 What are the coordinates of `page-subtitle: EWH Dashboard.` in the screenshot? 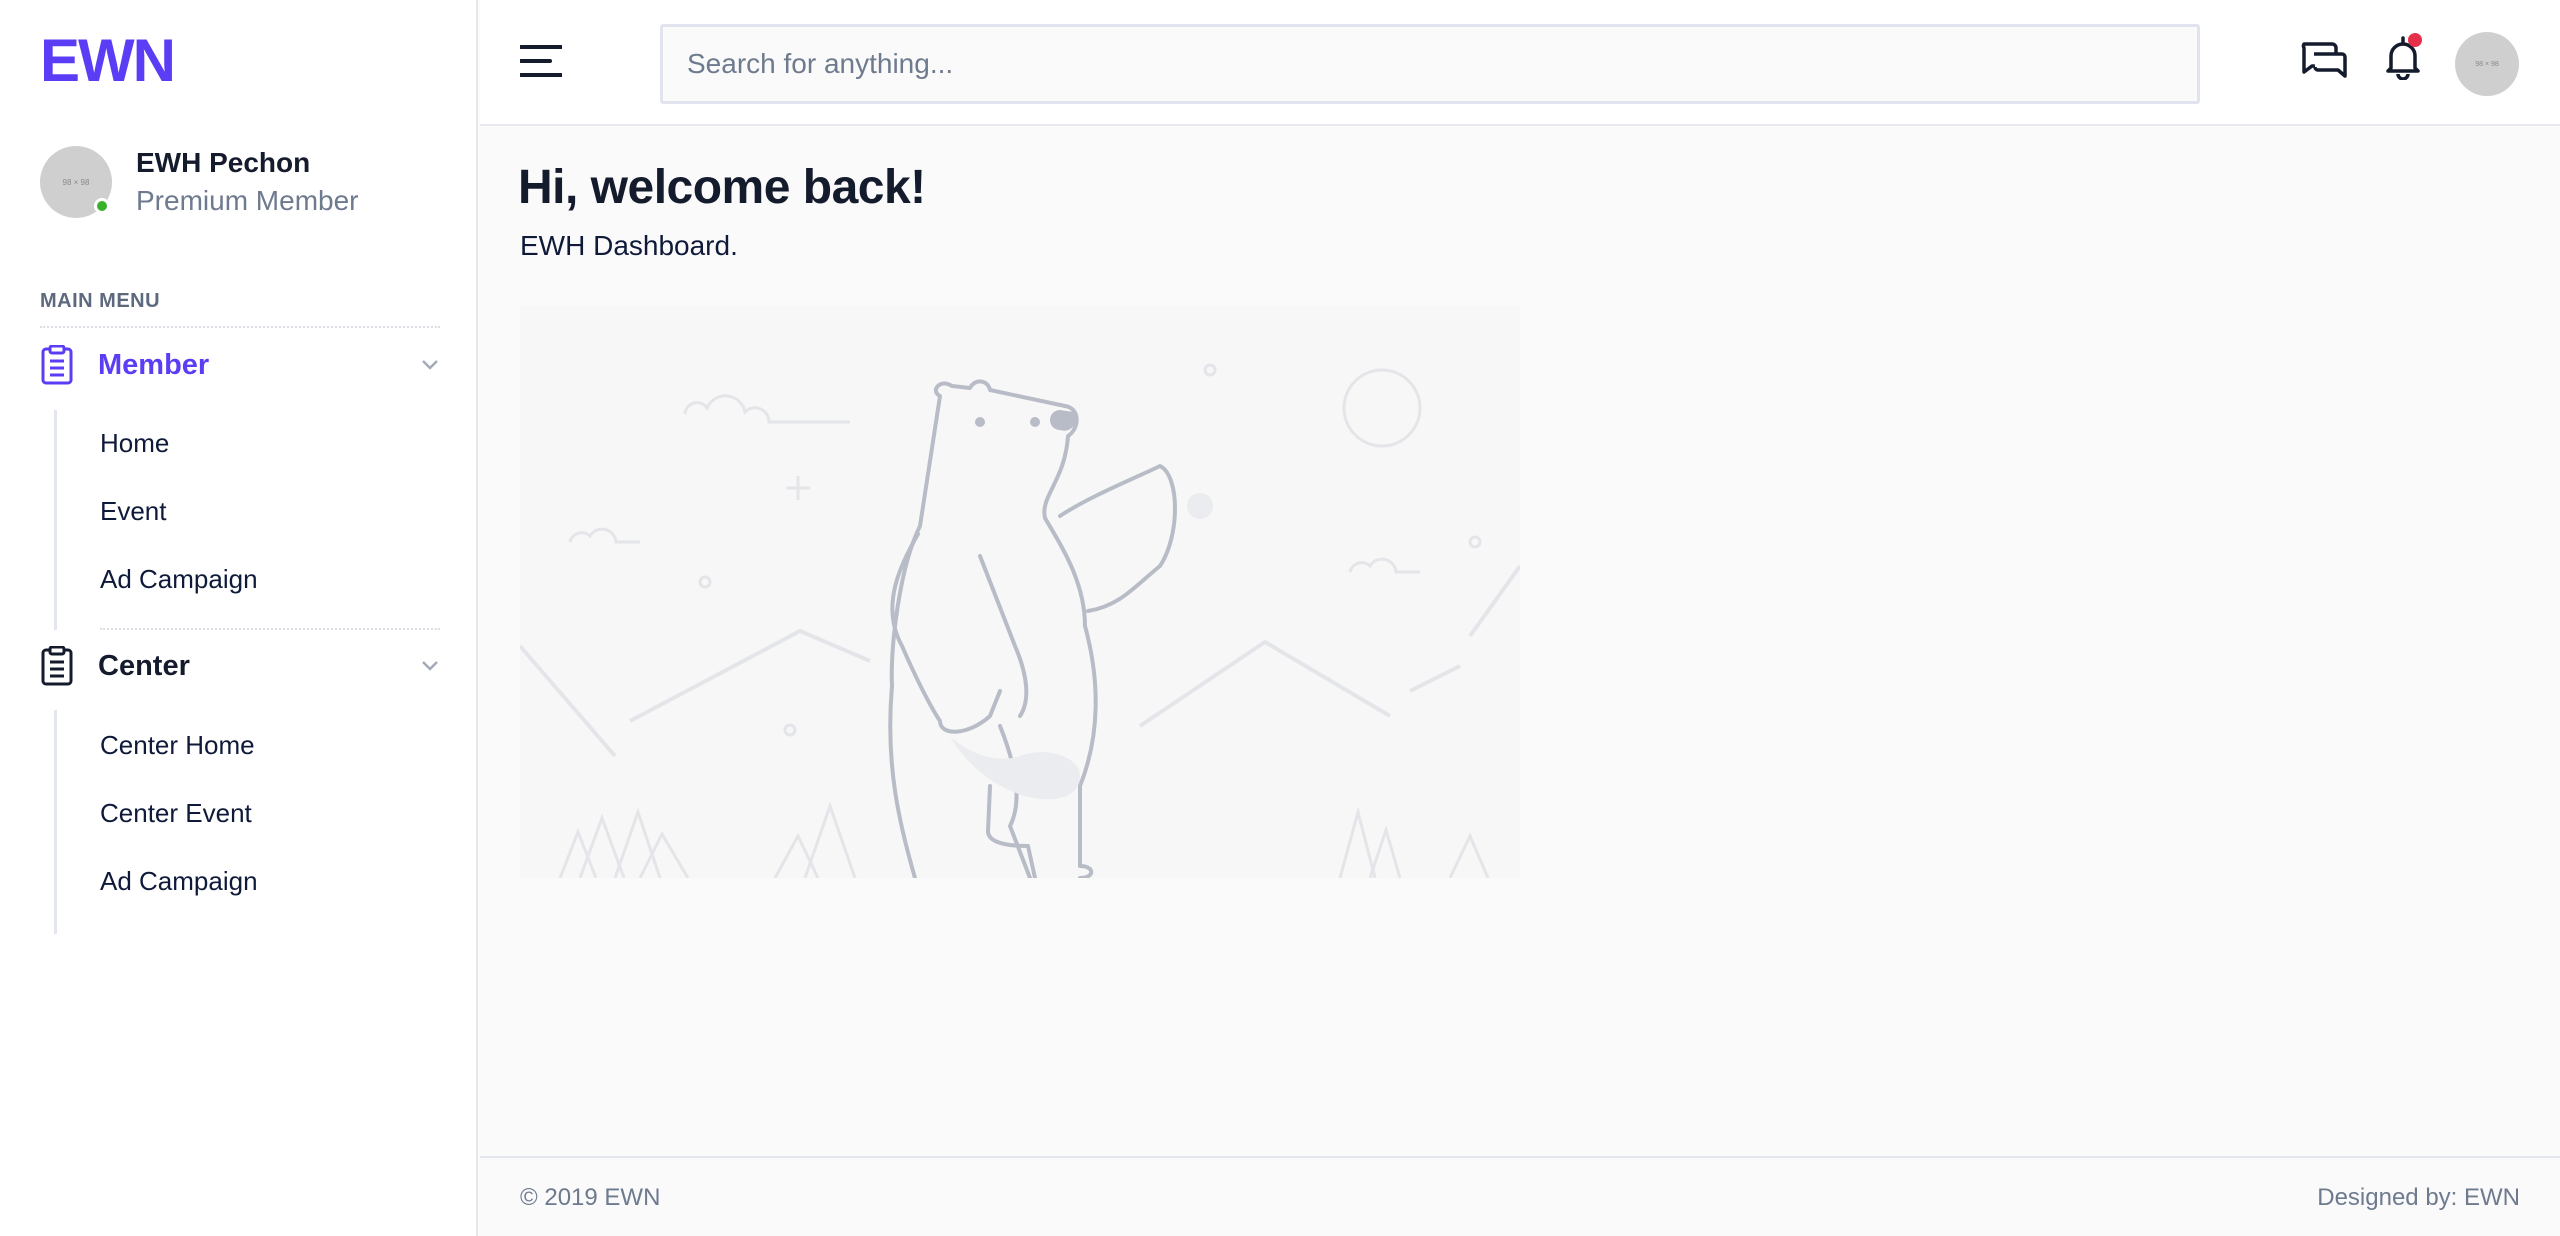 It's located at (629, 245).